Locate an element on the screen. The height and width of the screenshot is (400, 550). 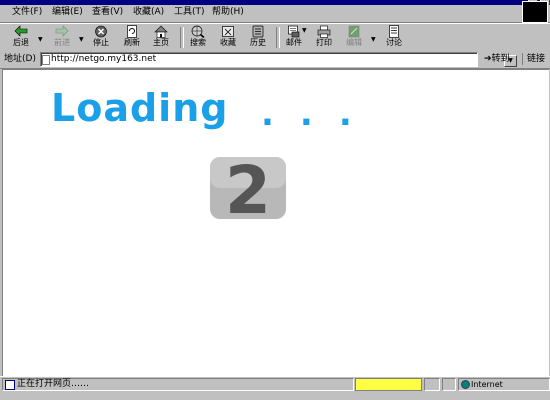
favorites-label: 收藏 is located at coordinates (228, 42).